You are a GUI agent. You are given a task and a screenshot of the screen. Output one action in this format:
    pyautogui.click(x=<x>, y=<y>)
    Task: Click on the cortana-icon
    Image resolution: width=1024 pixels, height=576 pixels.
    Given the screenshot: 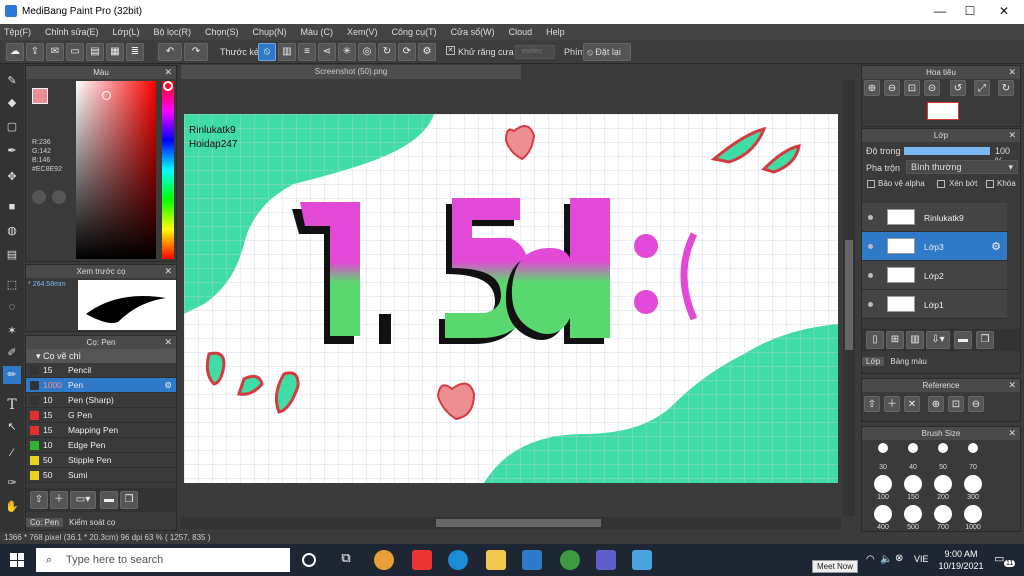 What is the action you would take?
    pyautogui.click(x=309, y=560)
    